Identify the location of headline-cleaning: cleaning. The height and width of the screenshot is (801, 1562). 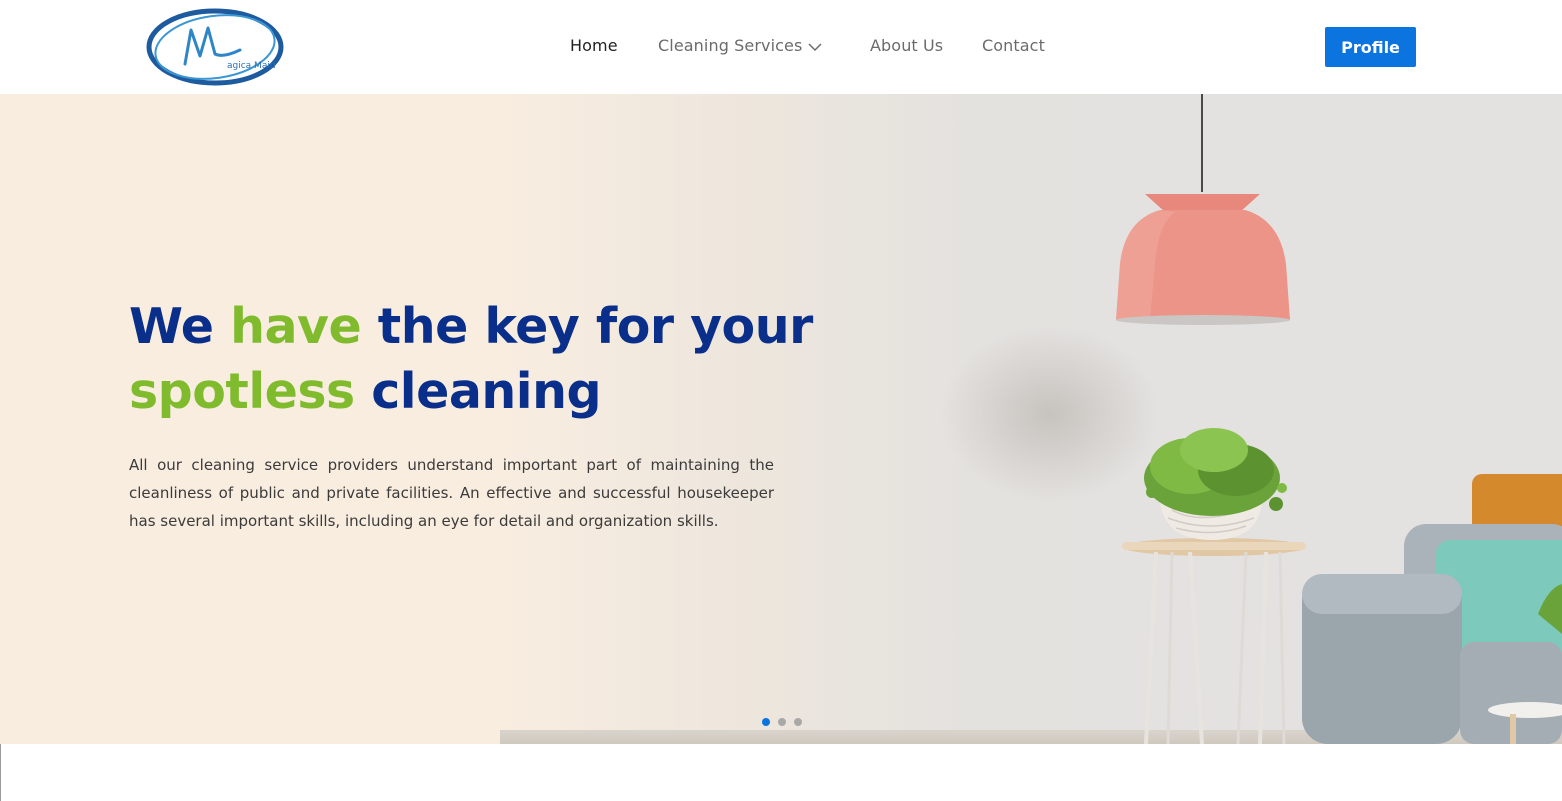
(486, 391).